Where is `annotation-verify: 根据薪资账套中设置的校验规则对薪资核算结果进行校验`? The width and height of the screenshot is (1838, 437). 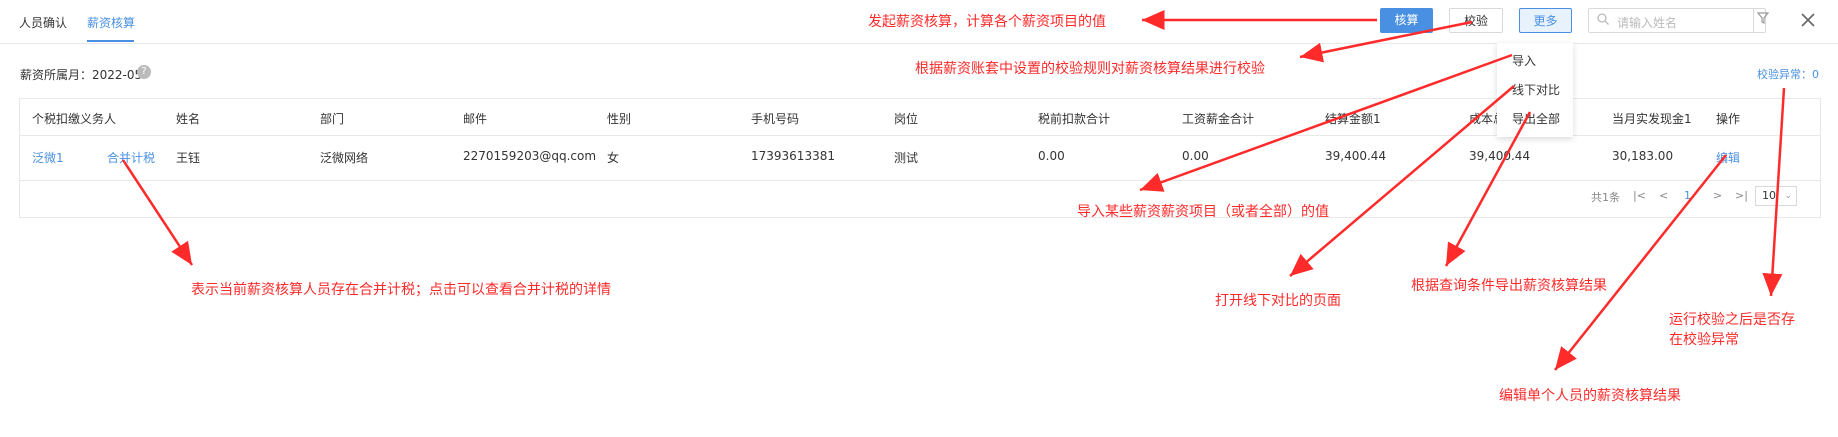
annotation-verify: 根据薪资账套中设置的校验规则对薪资核算结果进行校验 is located at coordinates (1090, 69).